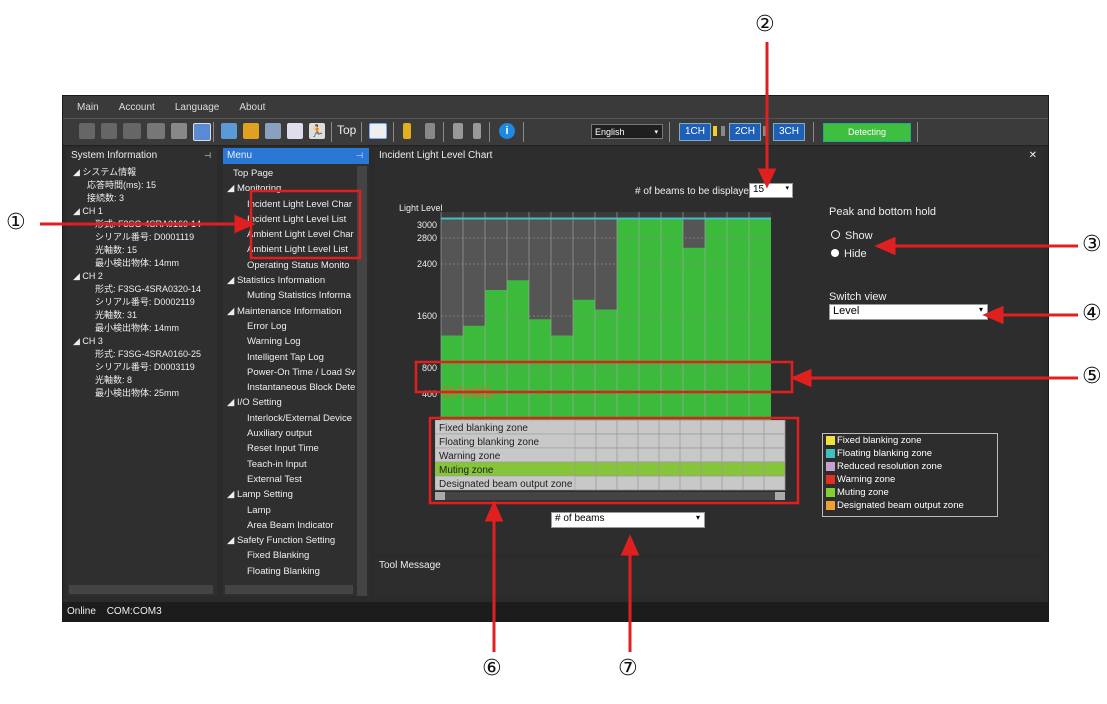 The height and width of the screenshot is (704, 1107). I want to click on menu-item: Area Beam Indicator, so click(291, 525).